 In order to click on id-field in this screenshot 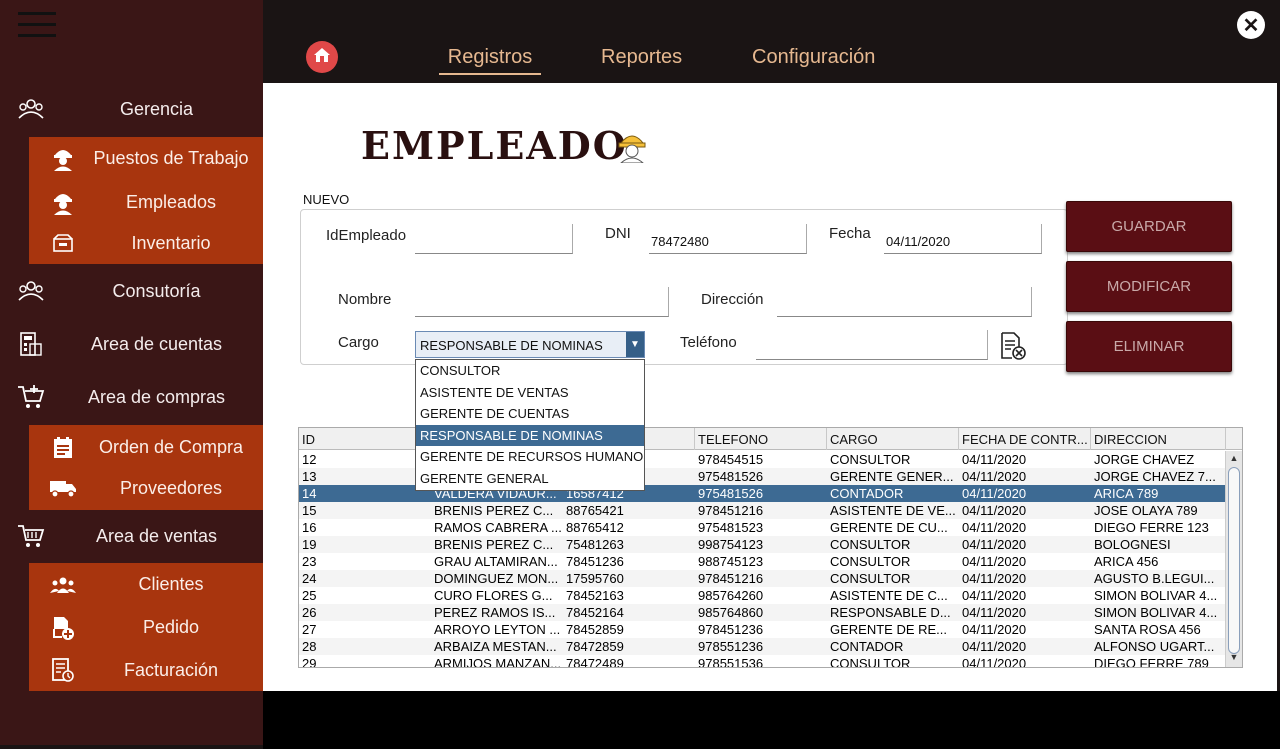, I will do `click(494, 239)`.